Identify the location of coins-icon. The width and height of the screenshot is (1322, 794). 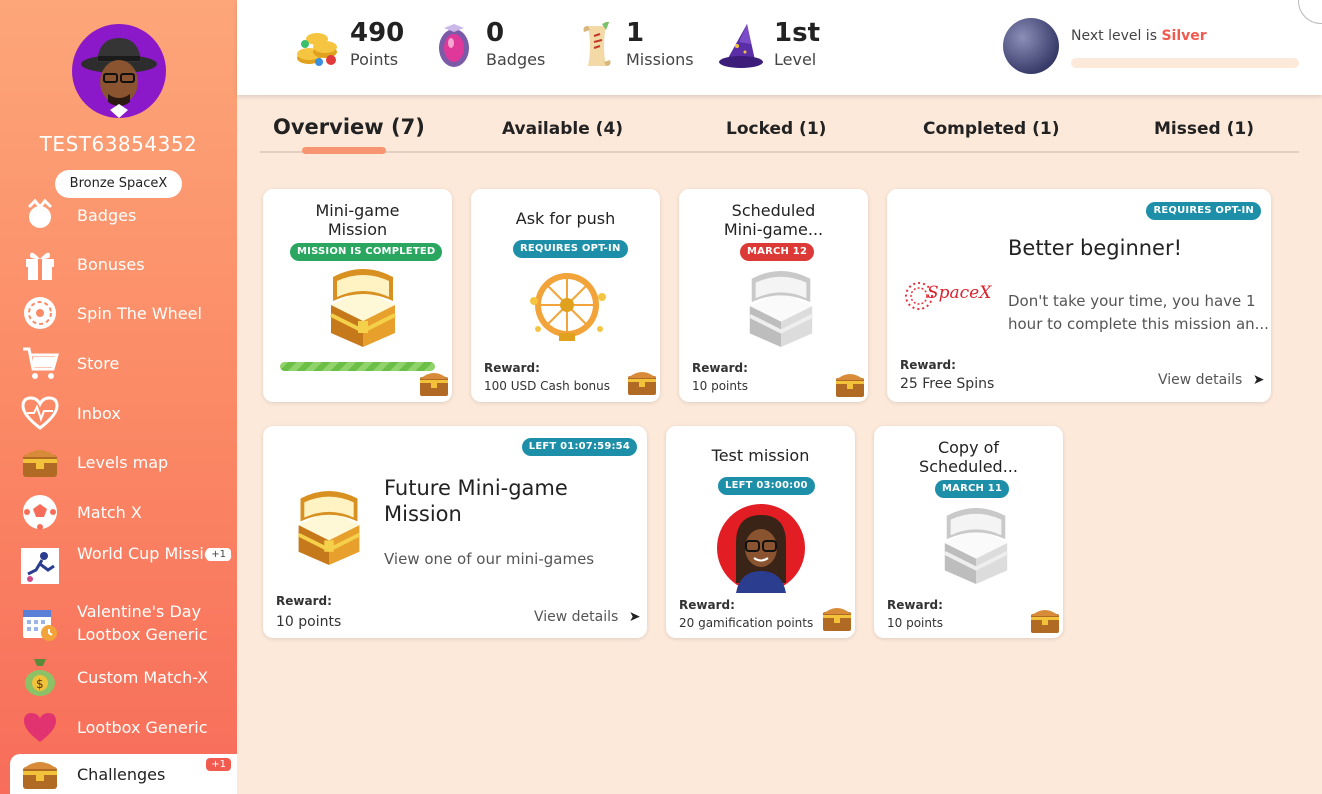
(318, 46).